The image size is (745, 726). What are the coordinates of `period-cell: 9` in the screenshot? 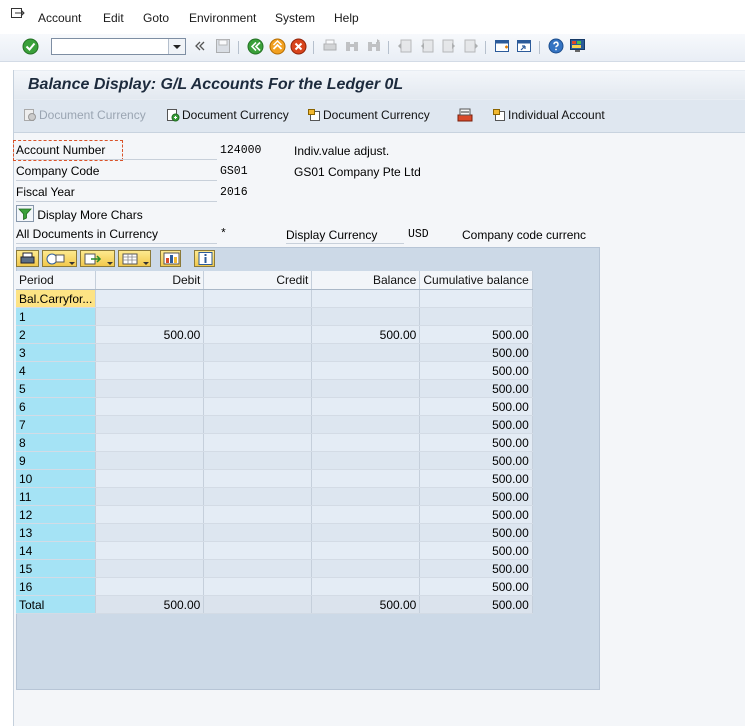 It's located at (56, 460).